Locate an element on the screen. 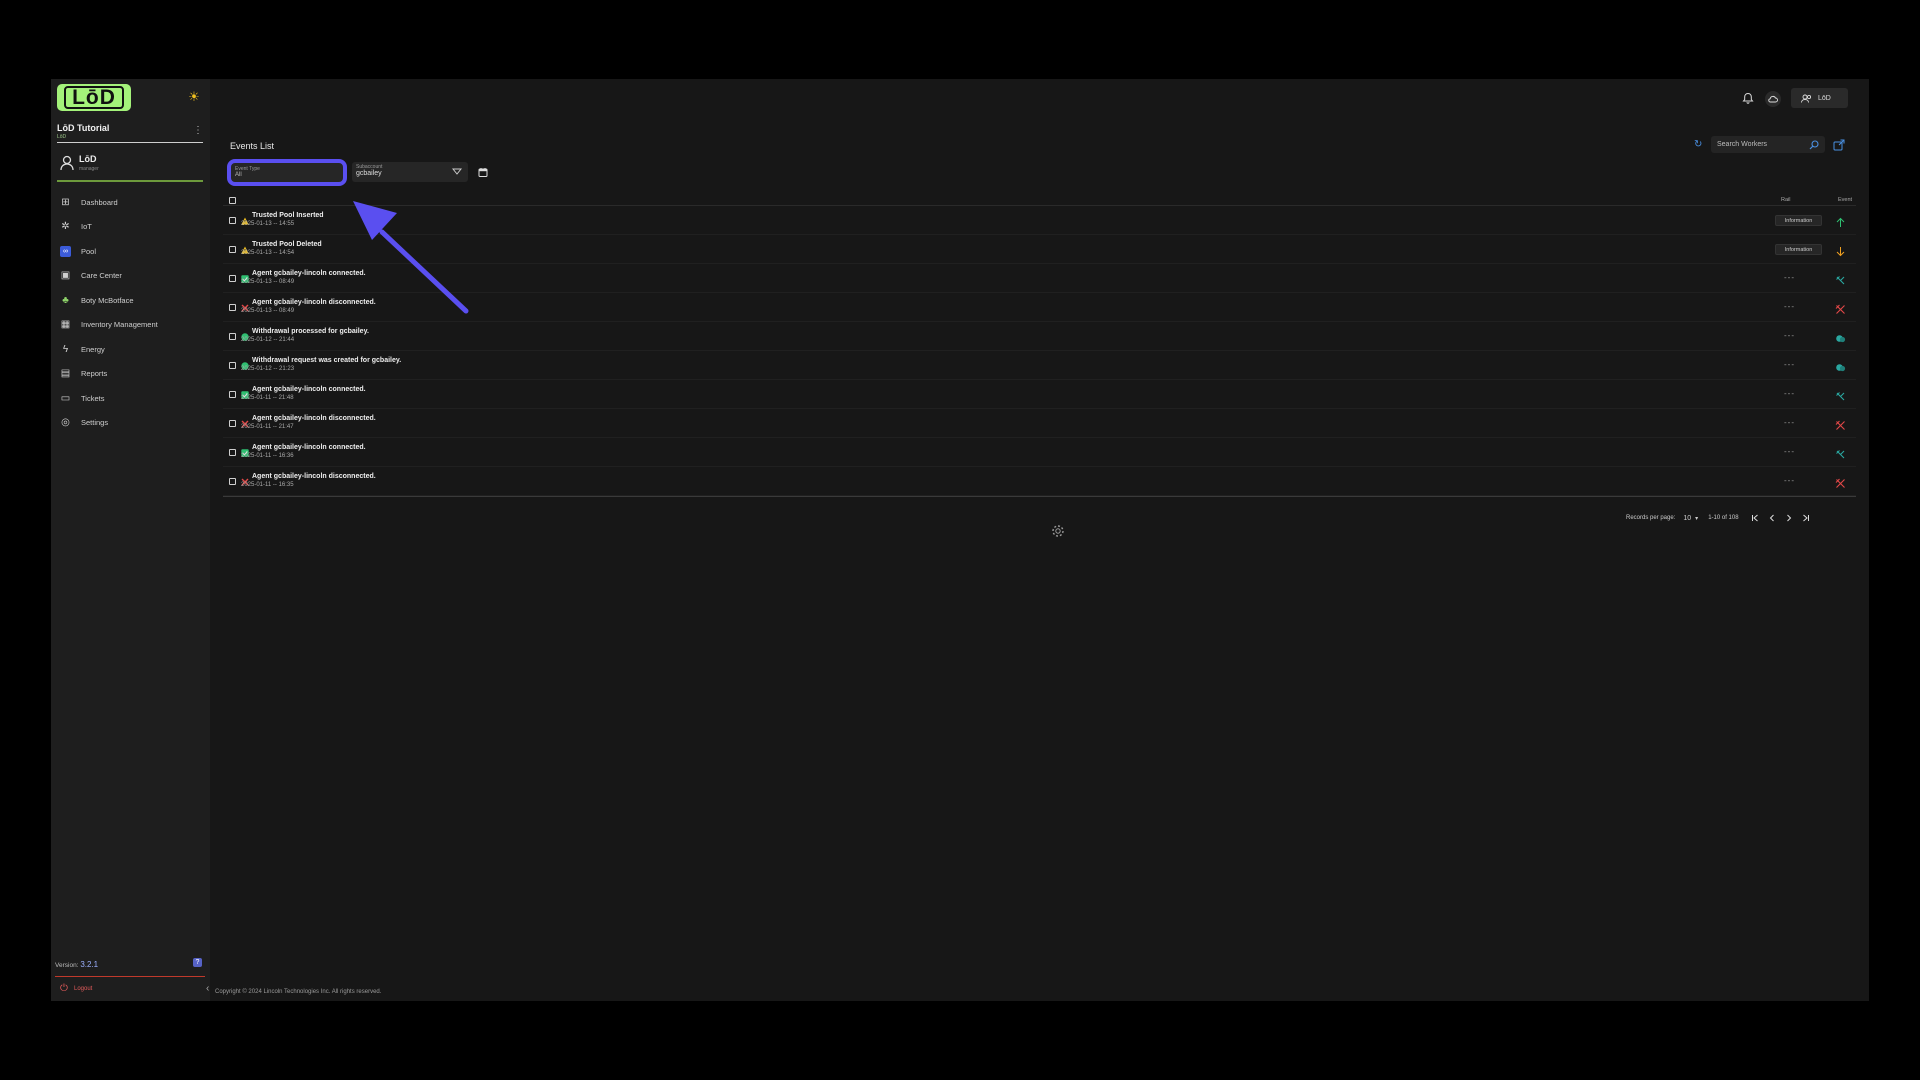 This screenshot has width=1920, height=1080. search-input: Search Workers is located at coordinates (1768, 144).